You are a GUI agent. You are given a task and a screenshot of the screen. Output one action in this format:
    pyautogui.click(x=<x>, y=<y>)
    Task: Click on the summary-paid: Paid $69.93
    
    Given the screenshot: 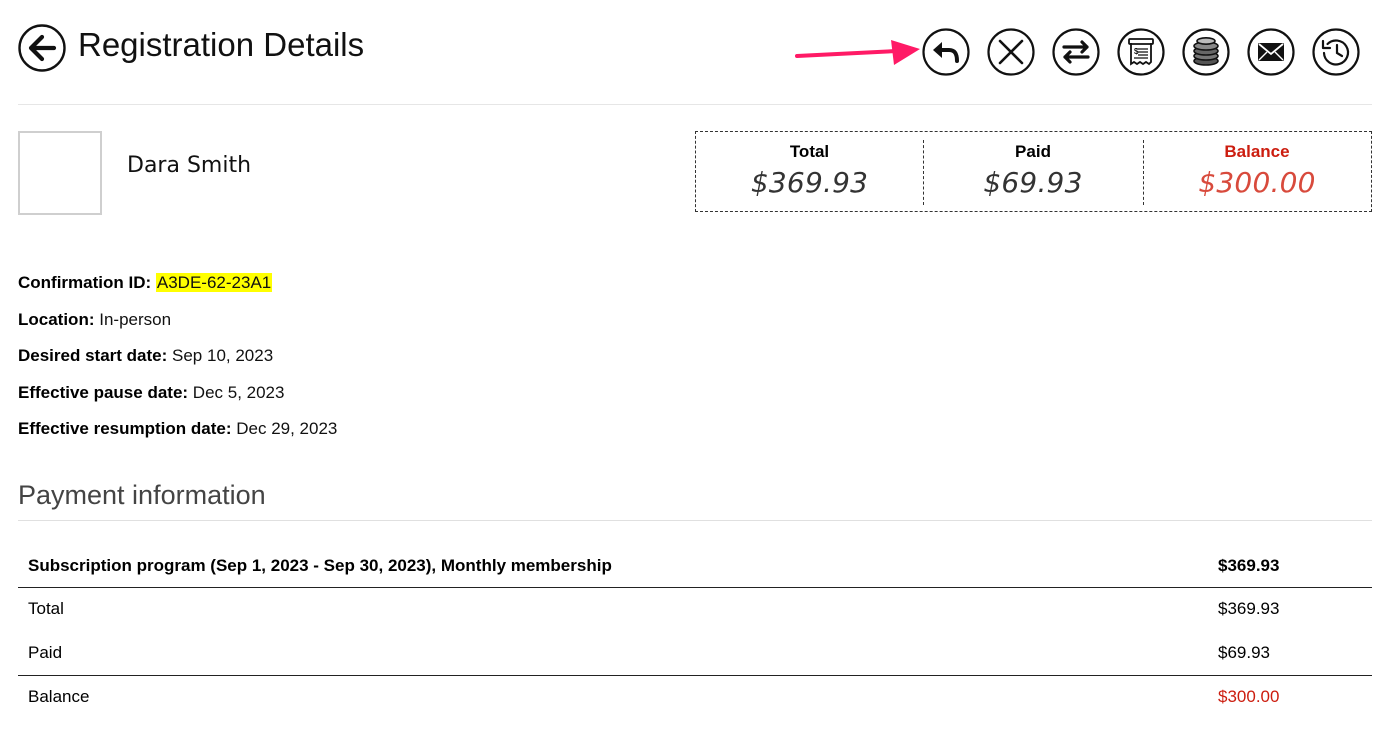 What is the action you would take?
    pyautogui.click(x=1033, y=171)
    